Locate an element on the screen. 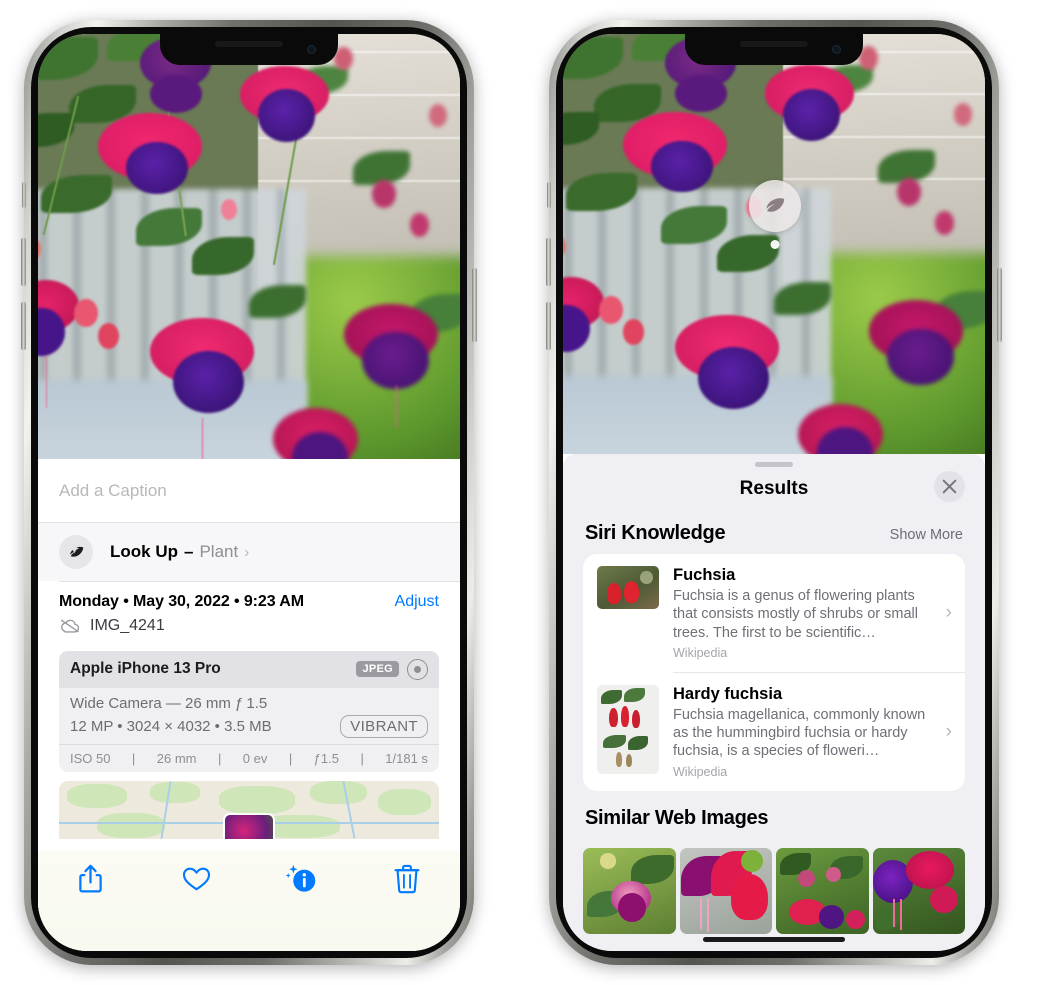 The image size is (1055, 985). info-sparkle-icon is located at coordinates (301, 878).